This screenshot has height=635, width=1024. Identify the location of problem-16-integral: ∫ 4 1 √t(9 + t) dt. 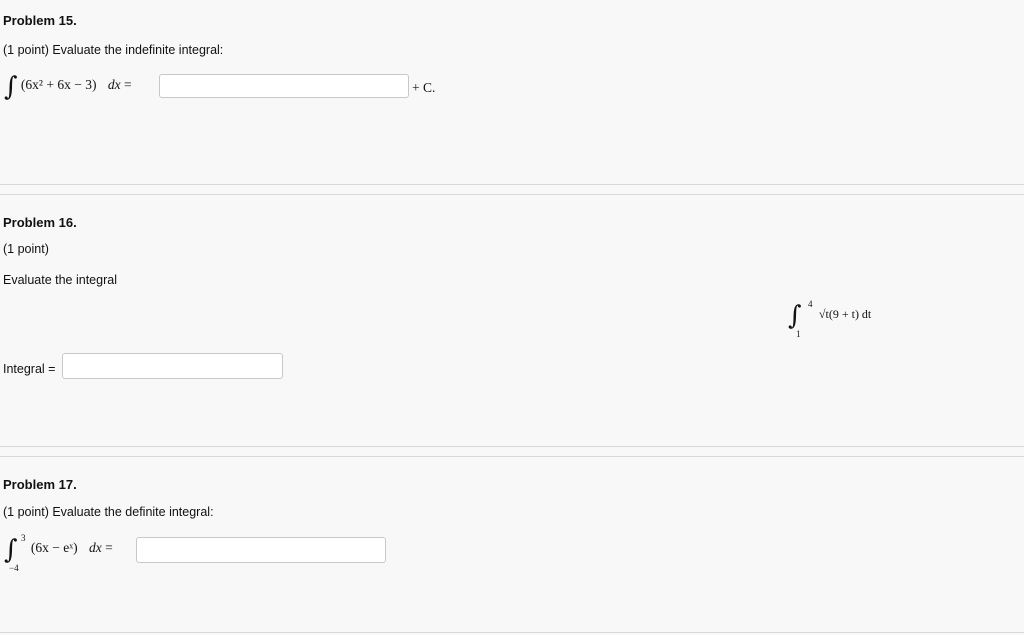
(829, 319).